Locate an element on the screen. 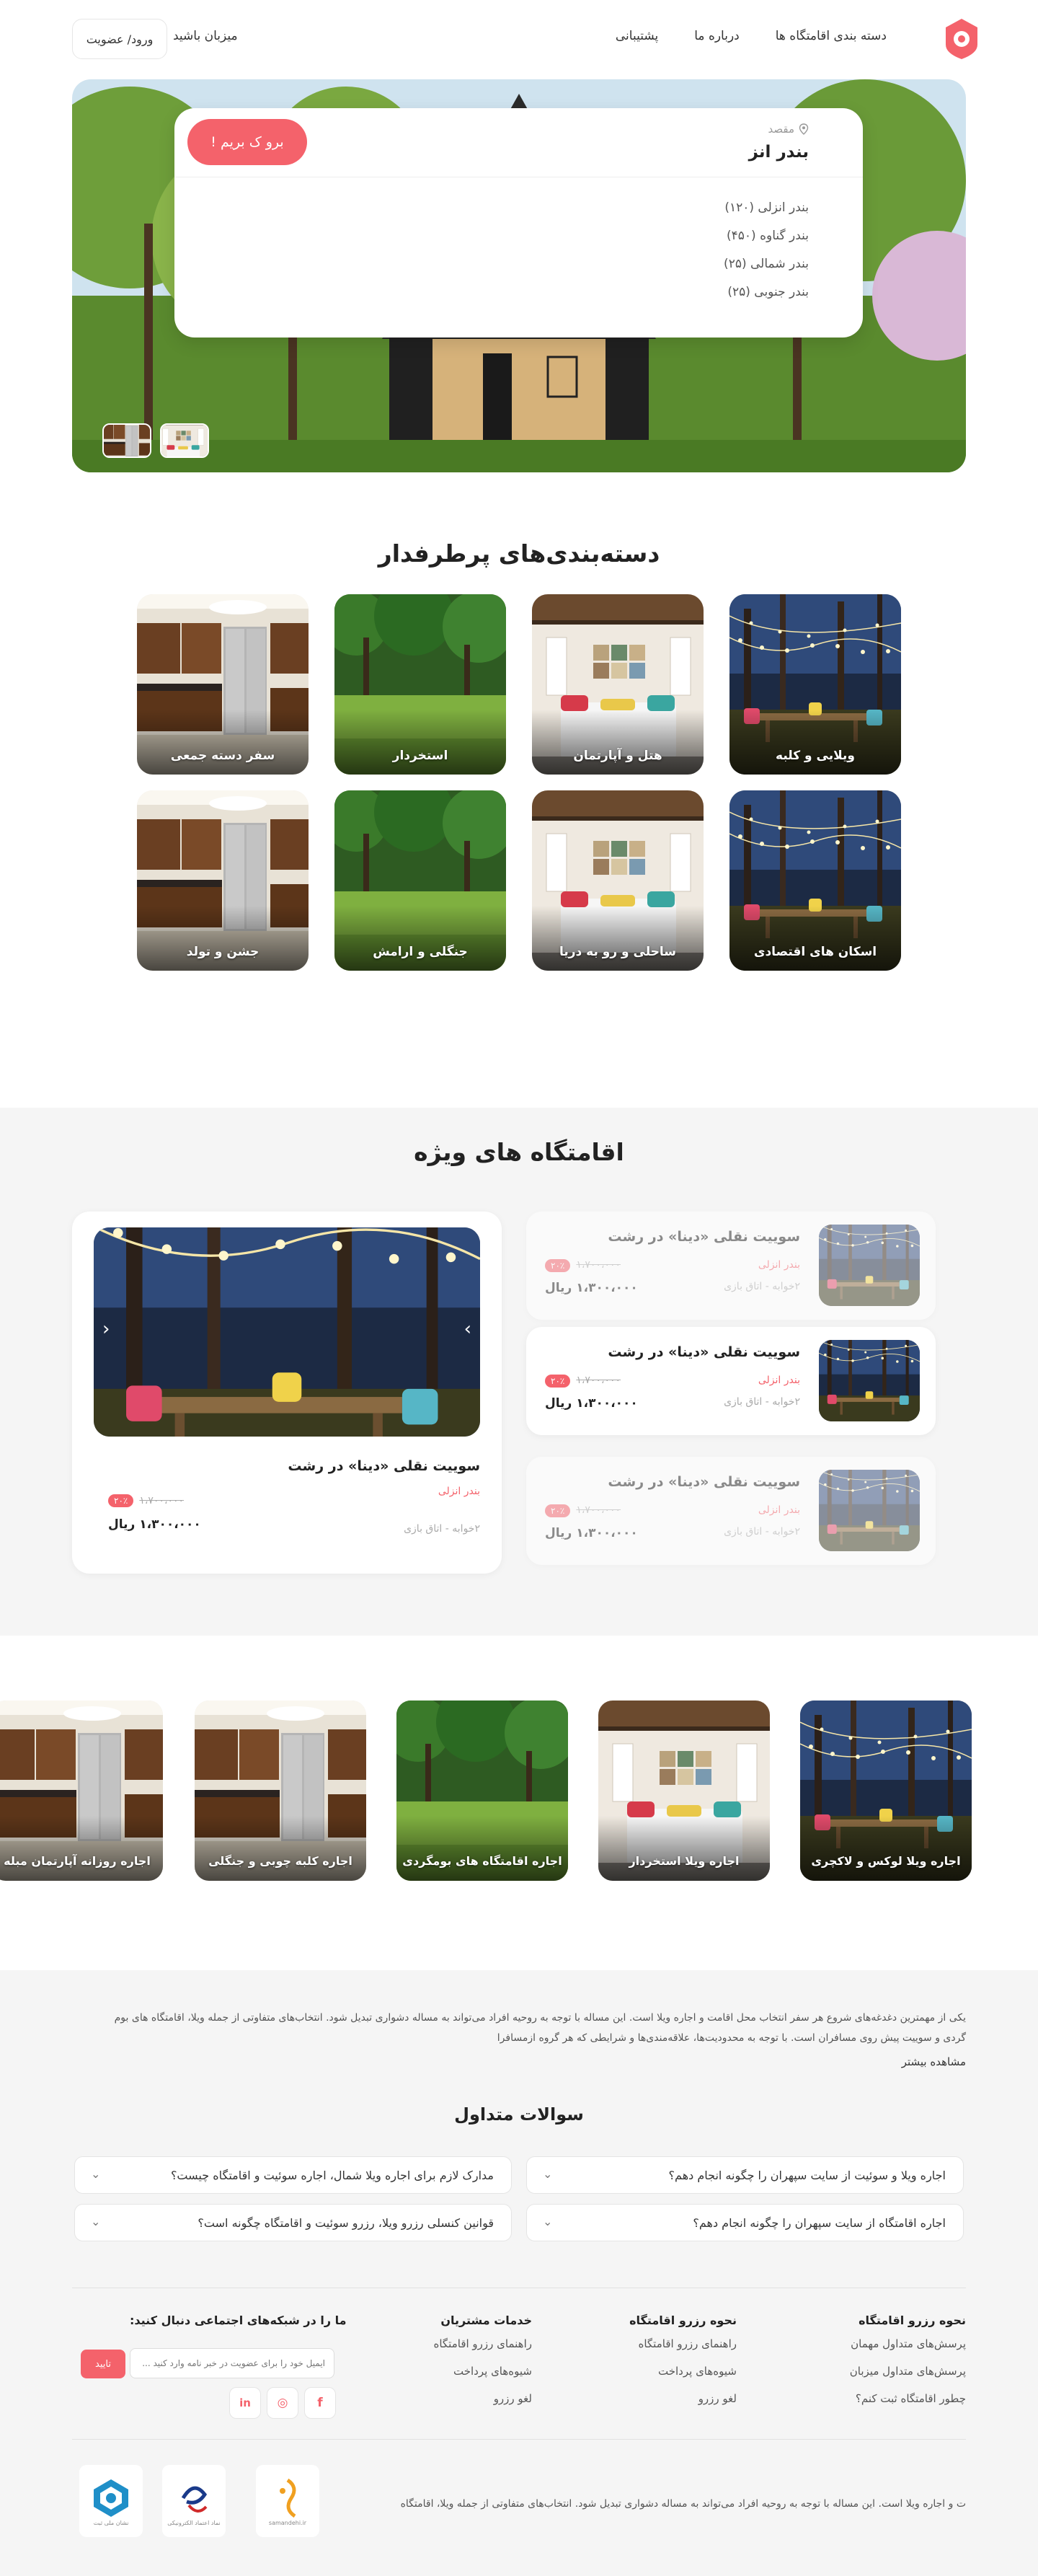 The width and height of the screenshot is (1038, 2576). category-card: اسکان های اقتصادی is located at coordinates (815, 880).